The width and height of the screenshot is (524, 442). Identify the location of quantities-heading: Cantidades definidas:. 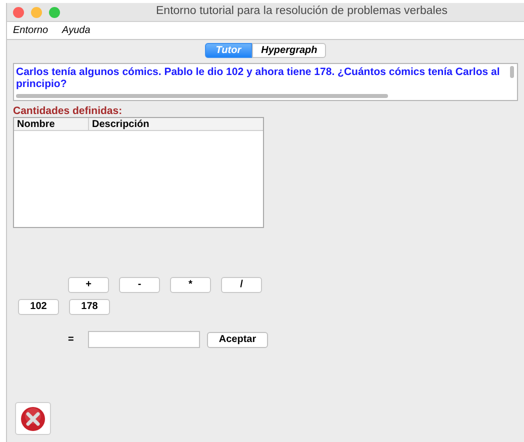
(68, 111).